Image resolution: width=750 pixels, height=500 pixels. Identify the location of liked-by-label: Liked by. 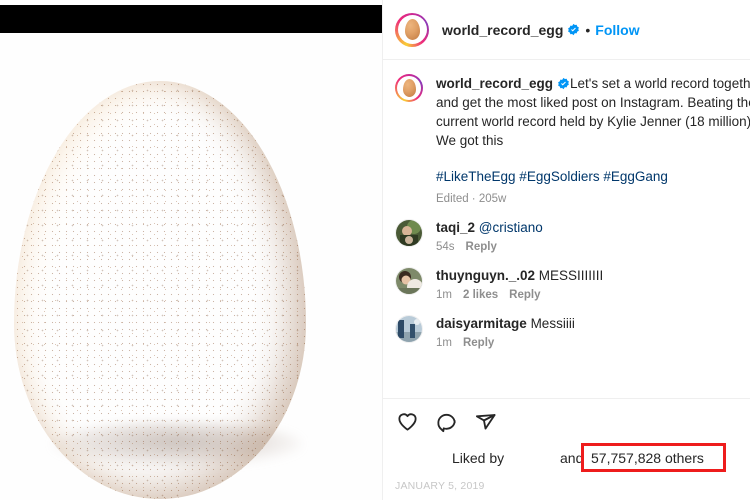
(478, 458).